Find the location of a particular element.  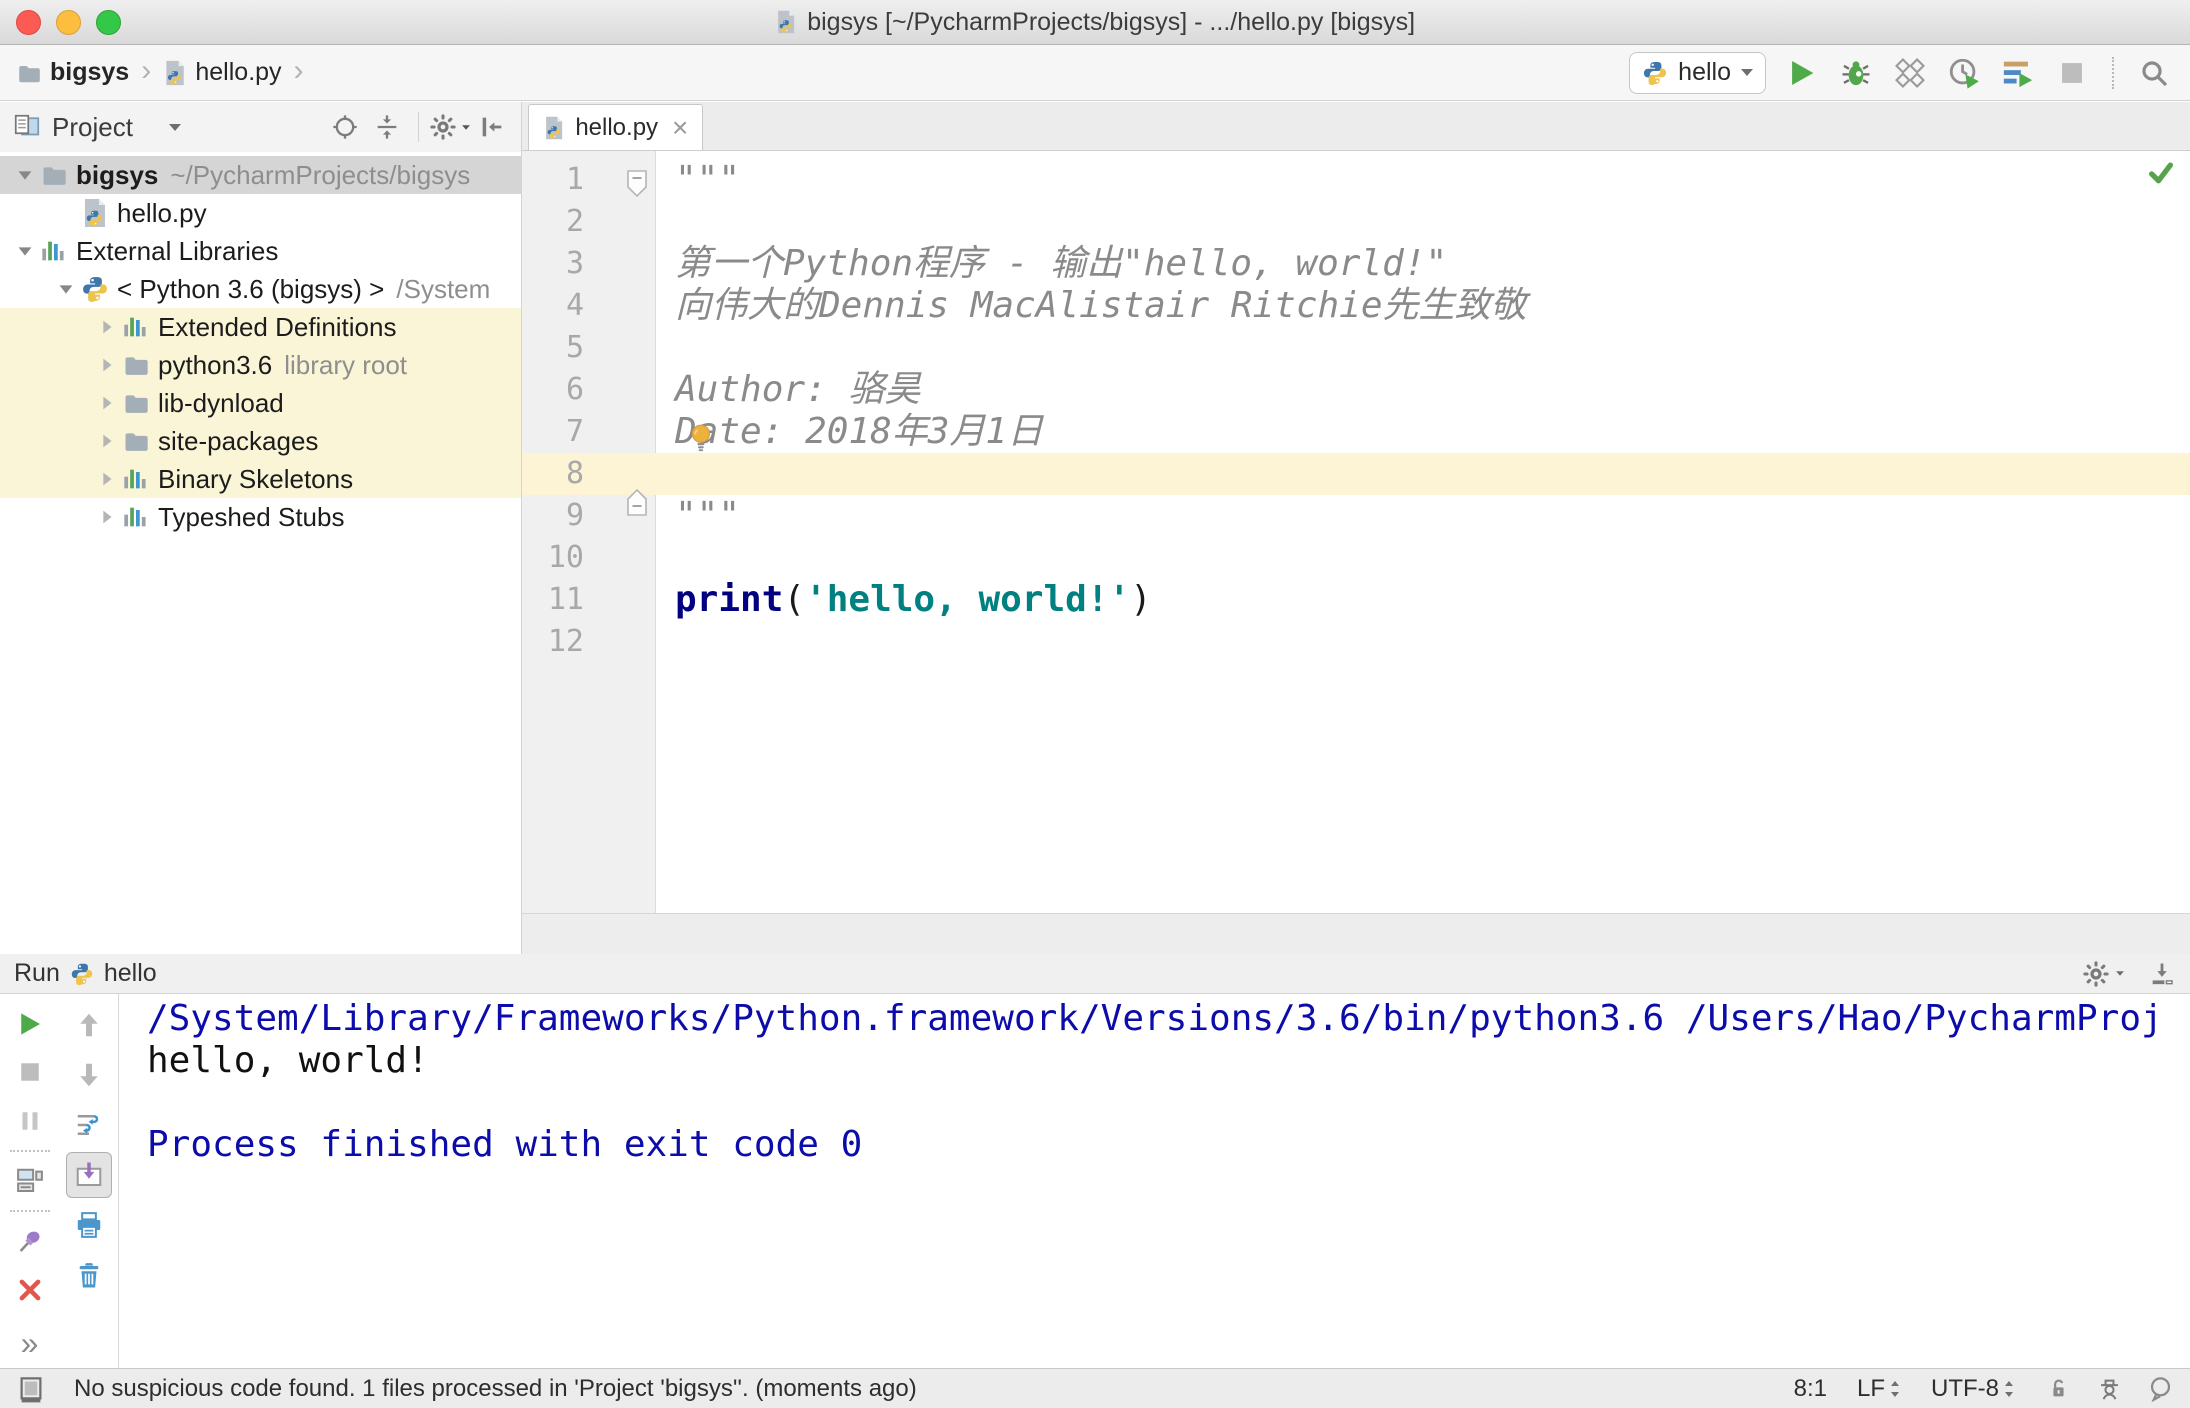

breadcrumb-item-hello-py: hello.py is located at coordinates (222, 72).